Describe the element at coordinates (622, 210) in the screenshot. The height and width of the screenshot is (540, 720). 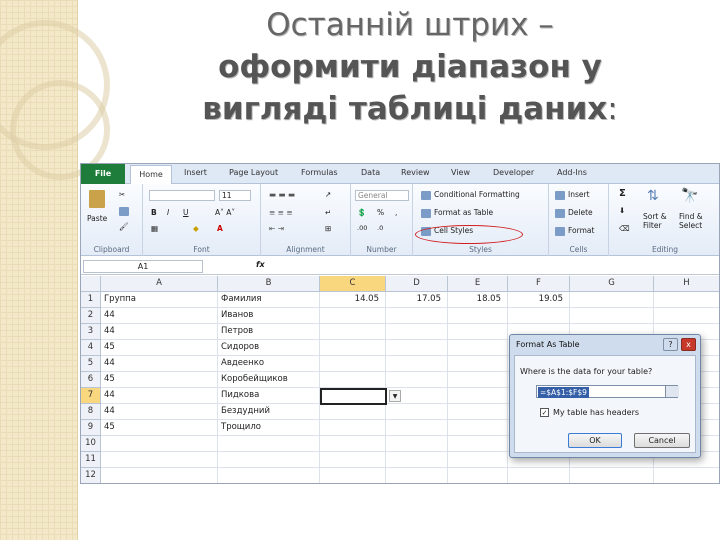
I see `fill-icon: ⬇` at that location.